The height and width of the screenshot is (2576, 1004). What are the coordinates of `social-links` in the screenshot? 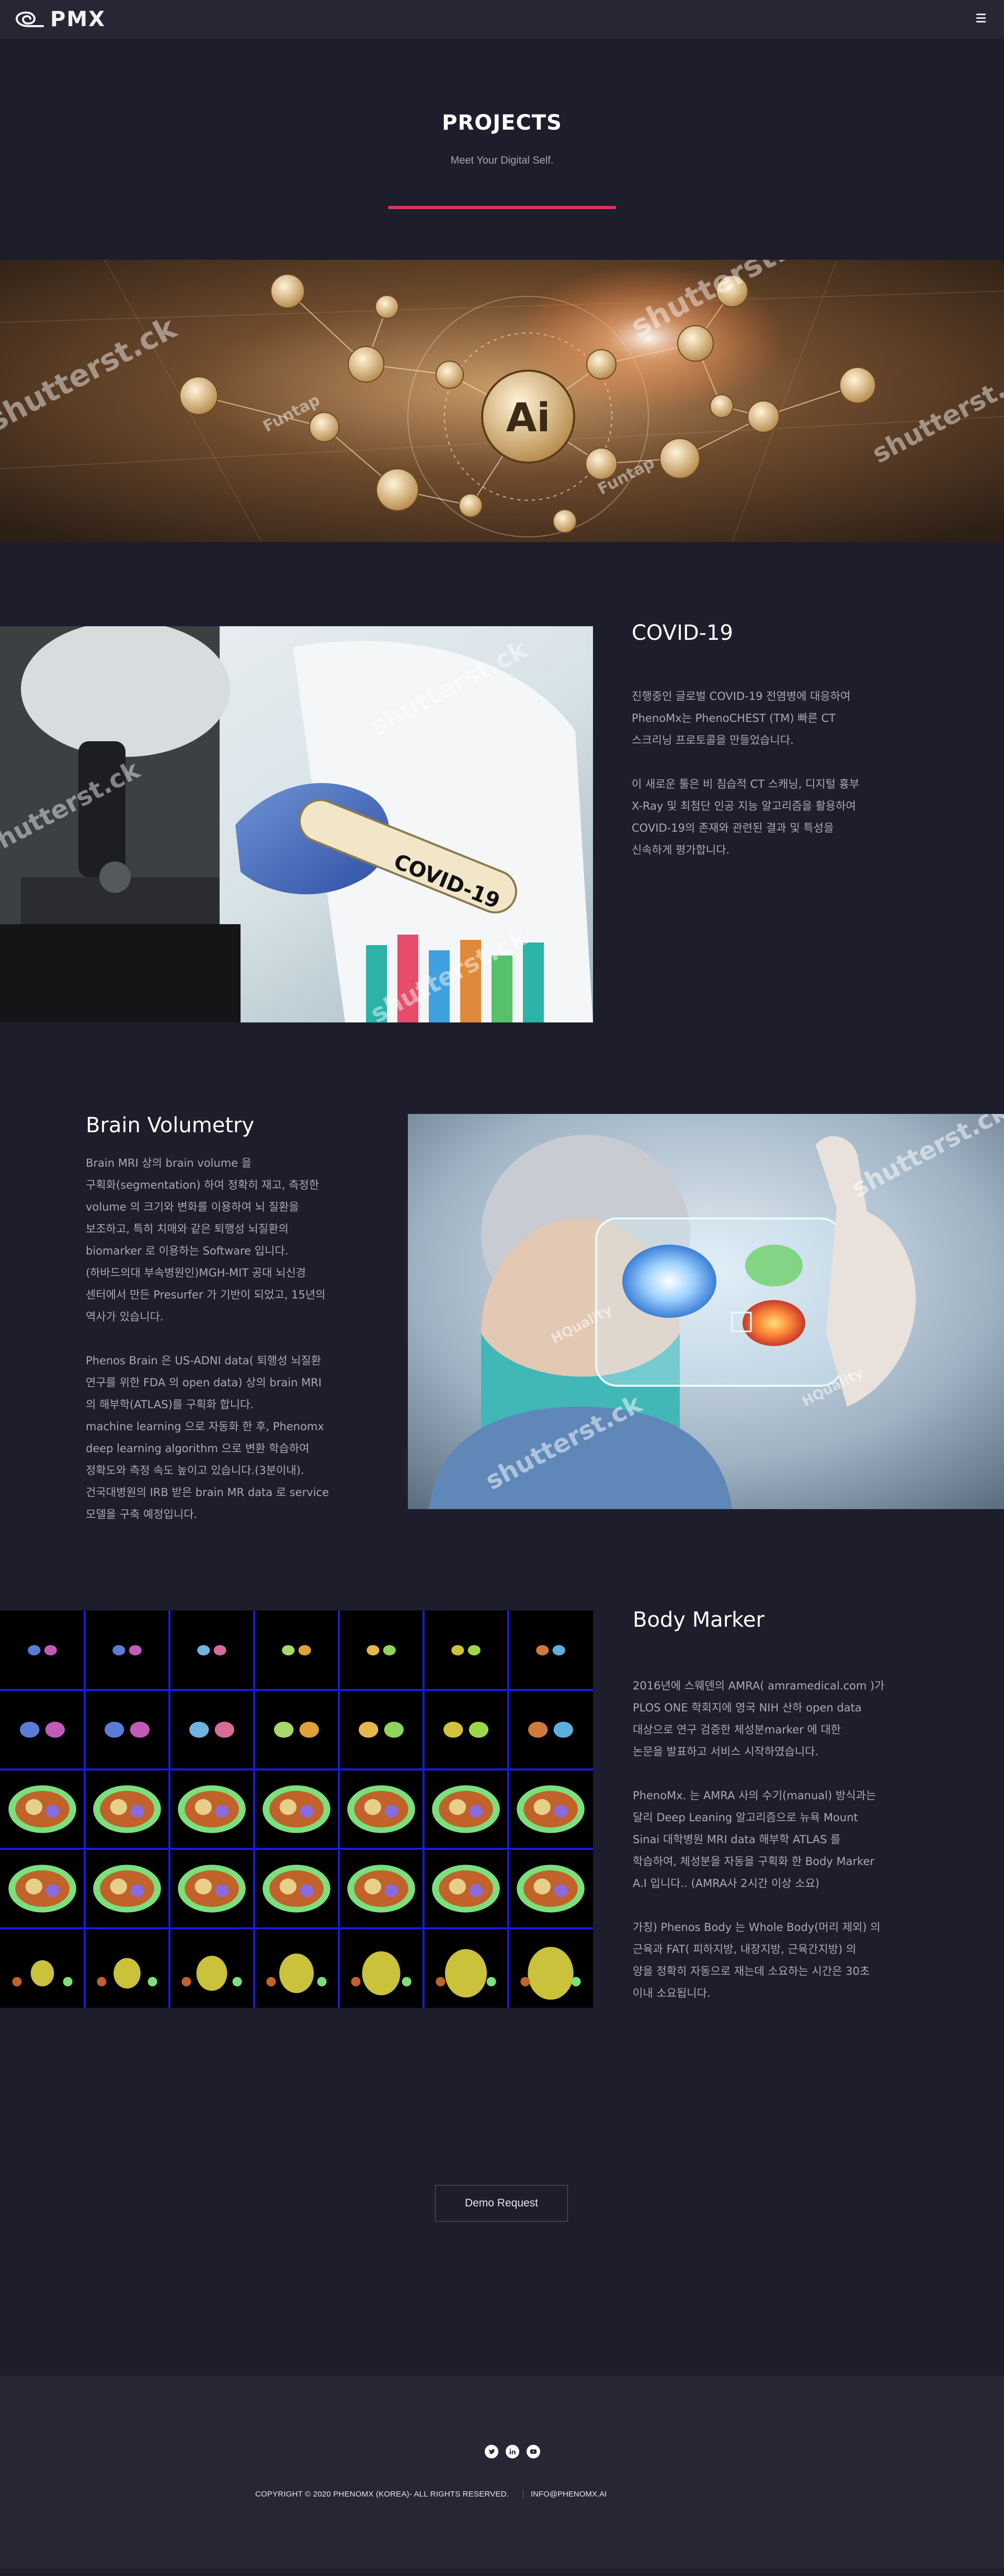 It's located at (512, 2451).